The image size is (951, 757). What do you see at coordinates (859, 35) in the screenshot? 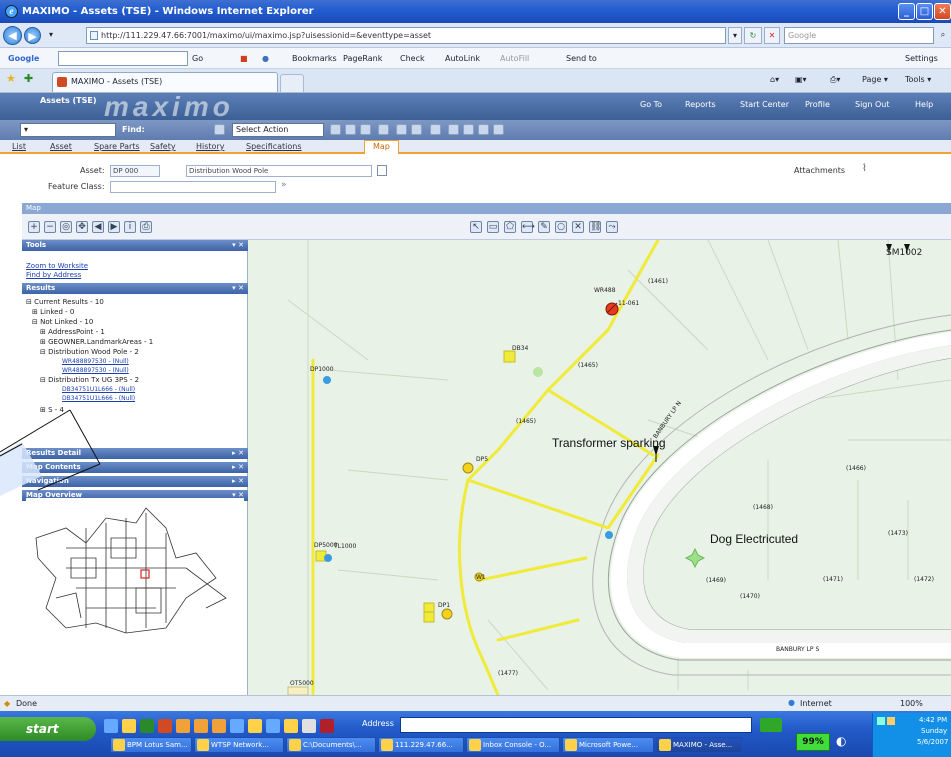
I see `search-input: Google` at bounding box center [859, 35].